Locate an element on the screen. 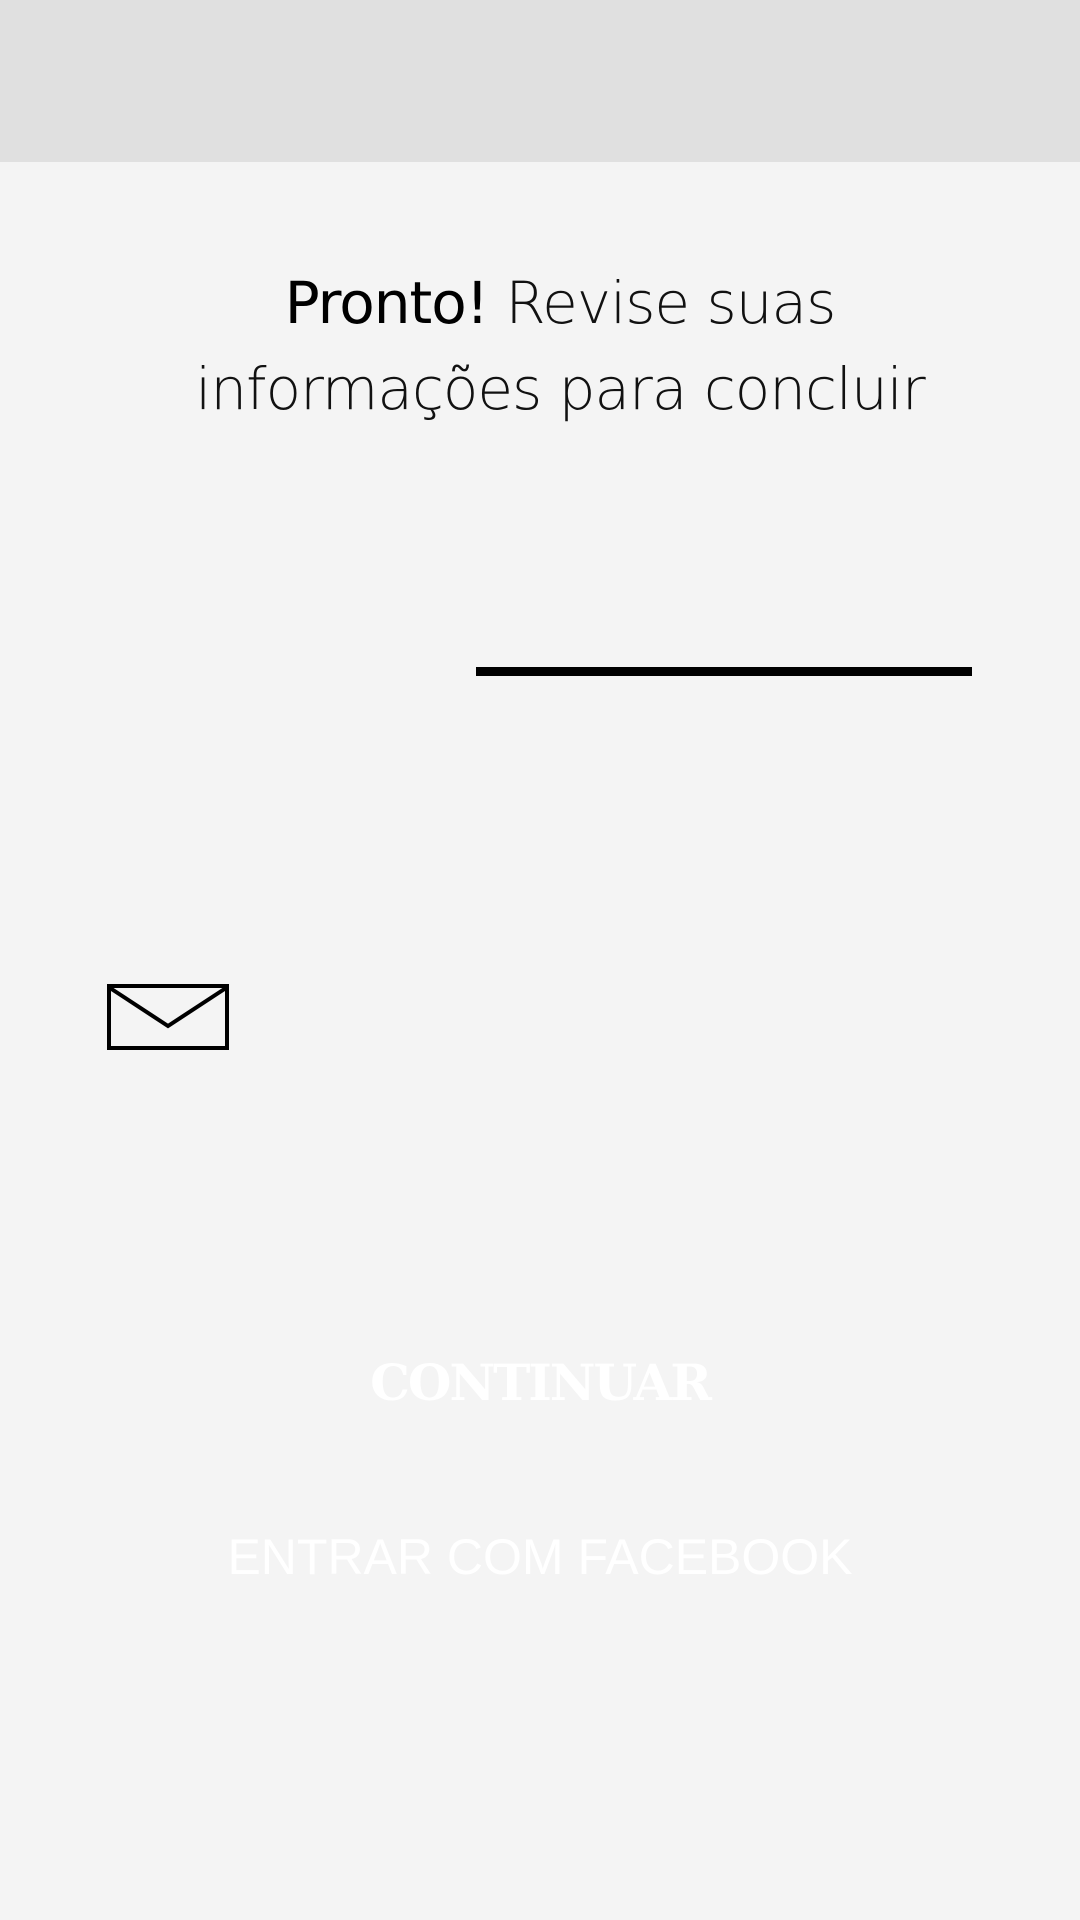  page-title-light-1: Revise suas is located at coordinates (670, 303).